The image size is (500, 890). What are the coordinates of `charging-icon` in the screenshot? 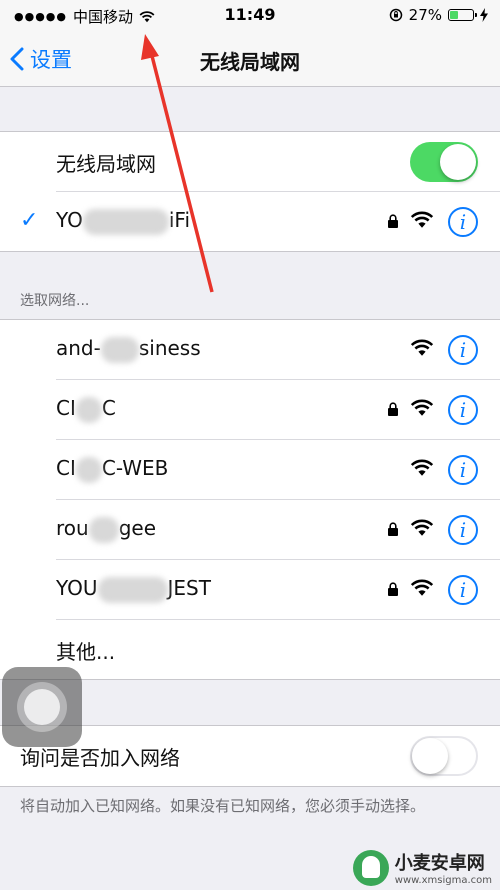 It's located at (484, 15).